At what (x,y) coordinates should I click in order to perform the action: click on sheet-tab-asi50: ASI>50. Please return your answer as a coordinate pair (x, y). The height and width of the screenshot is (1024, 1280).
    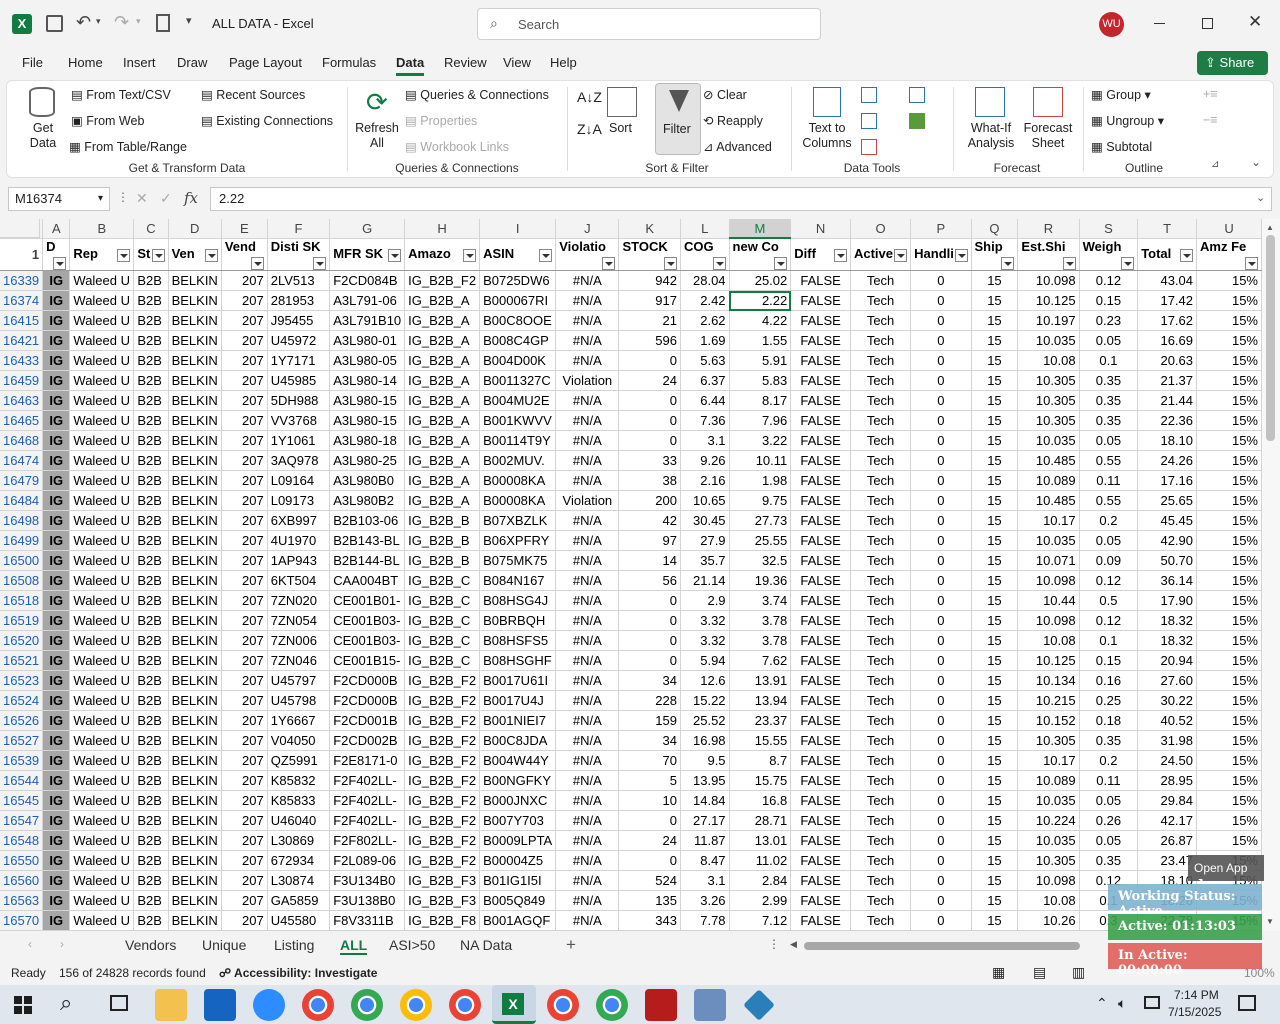
    Looking at the image, I should click on (412, 945).